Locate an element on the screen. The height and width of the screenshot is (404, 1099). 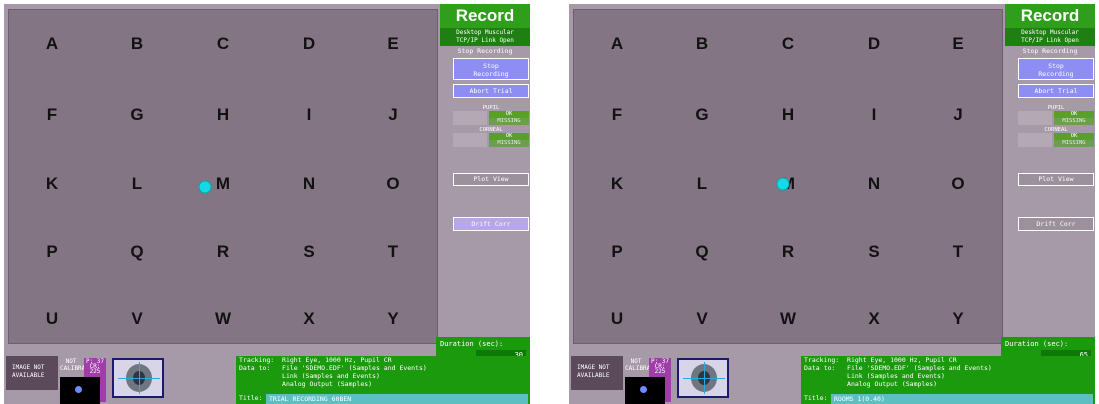
trial-title-field: TRIAL RECORDING 60BEN is located at coordinates (397, 399).